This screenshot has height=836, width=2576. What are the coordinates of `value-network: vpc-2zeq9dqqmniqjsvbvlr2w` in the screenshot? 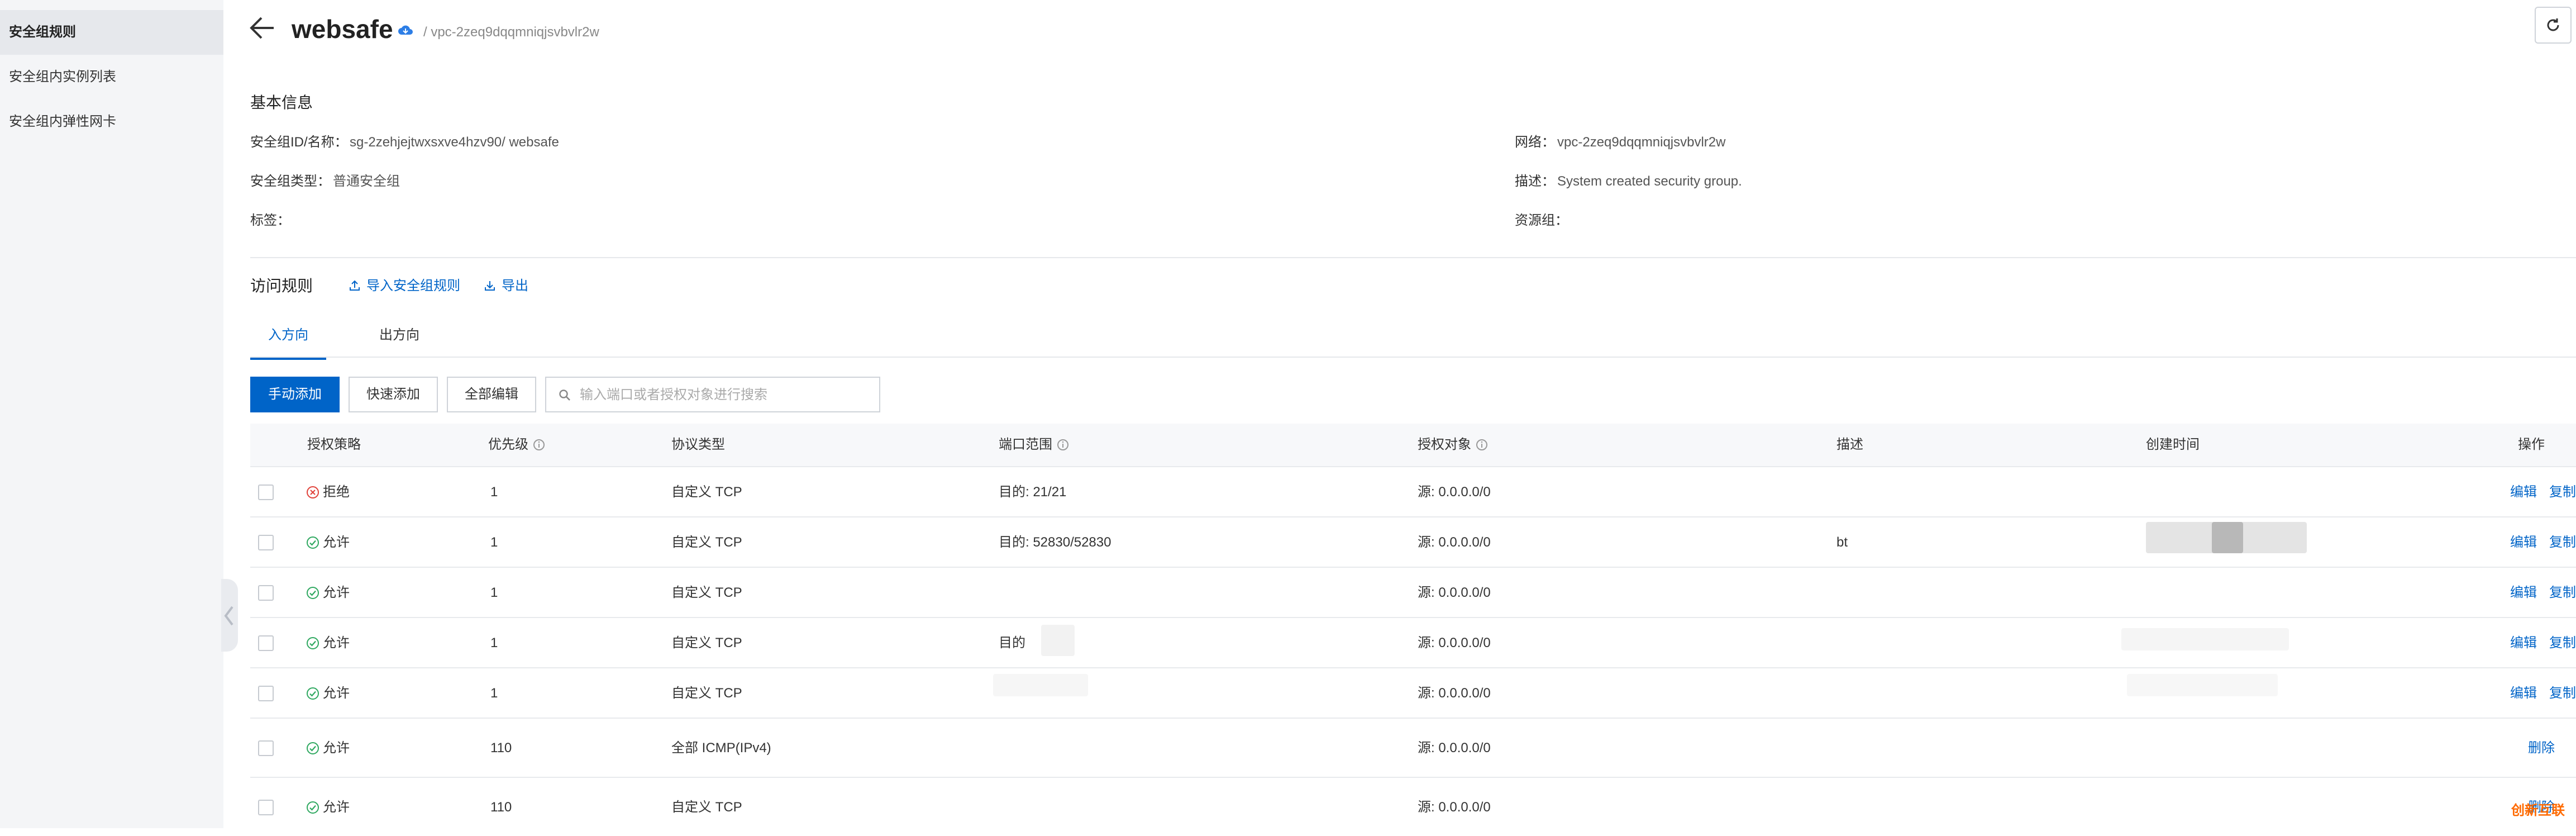 It's located at (1641, 142).